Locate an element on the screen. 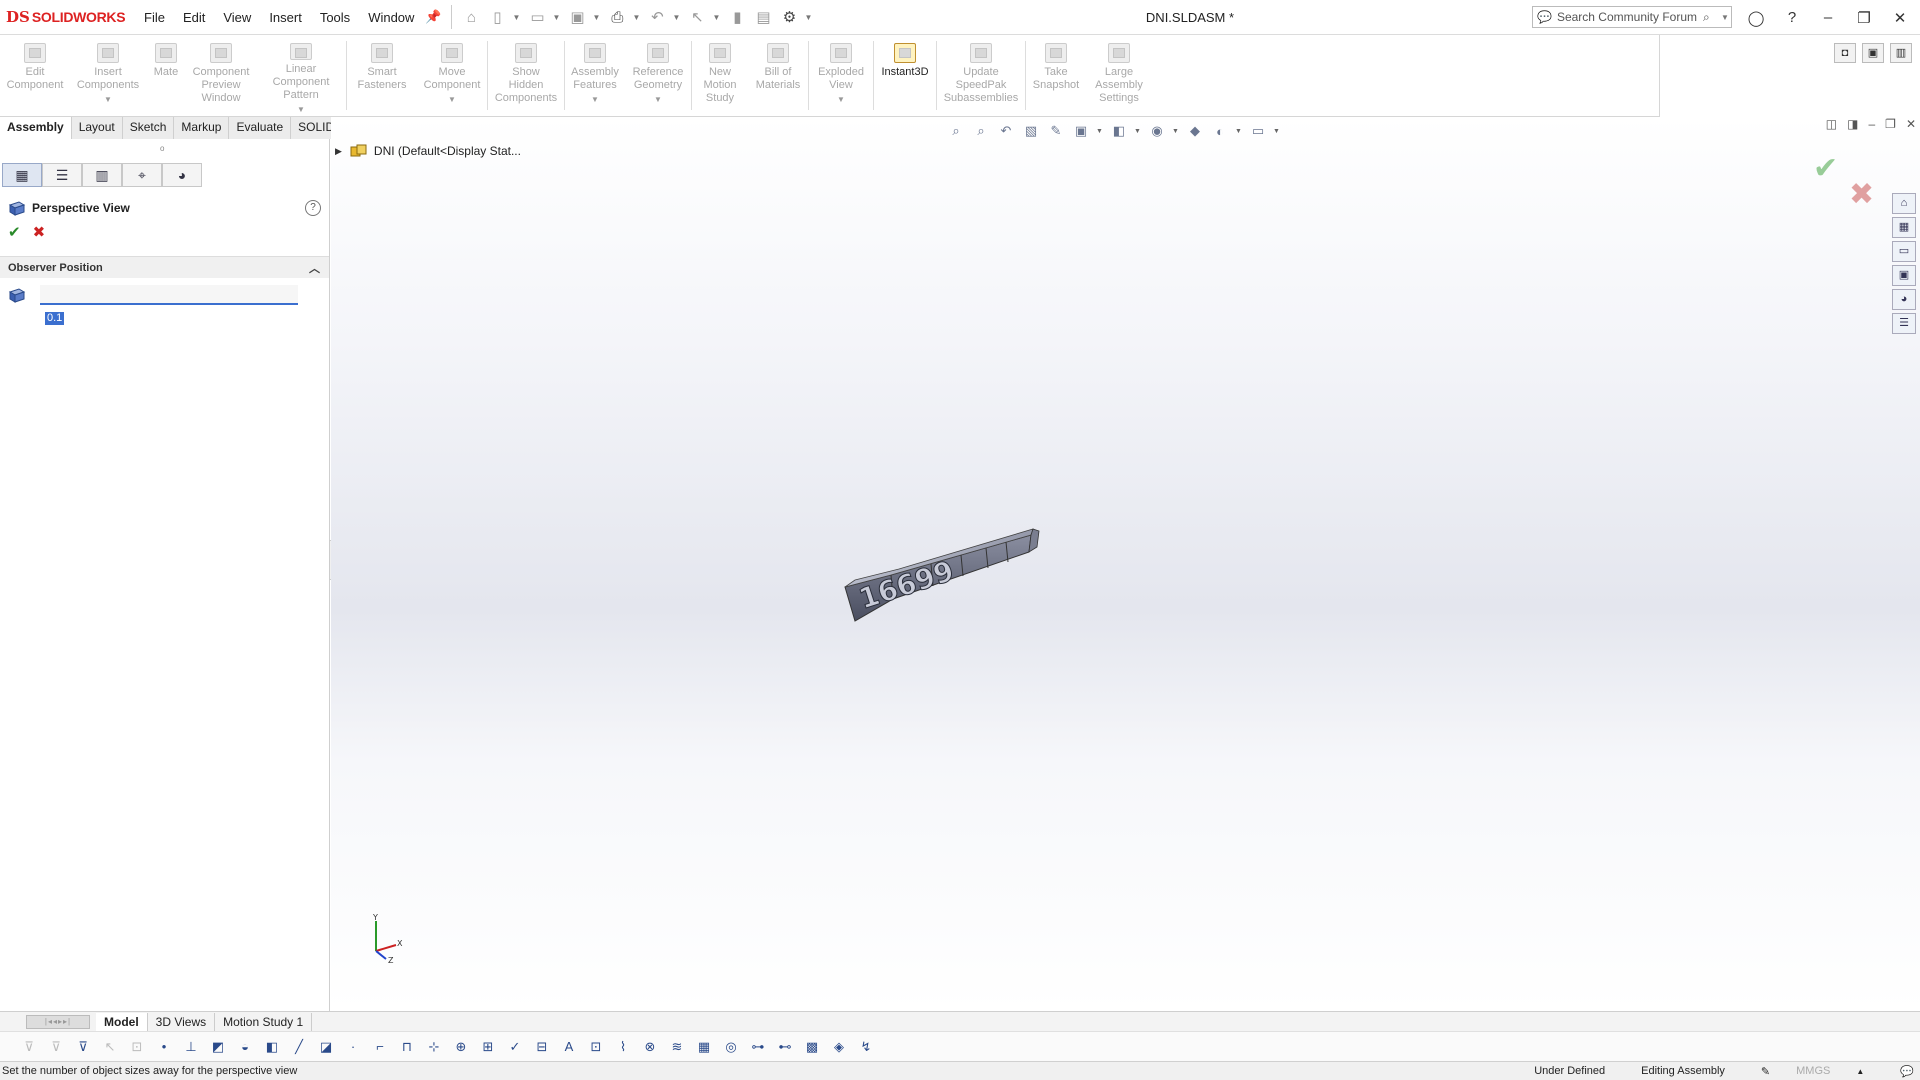 This screenshot has height=1080, width=1920. command-button-show-hidden-components: Show Hidden Components is located at coordinates (526, 75).